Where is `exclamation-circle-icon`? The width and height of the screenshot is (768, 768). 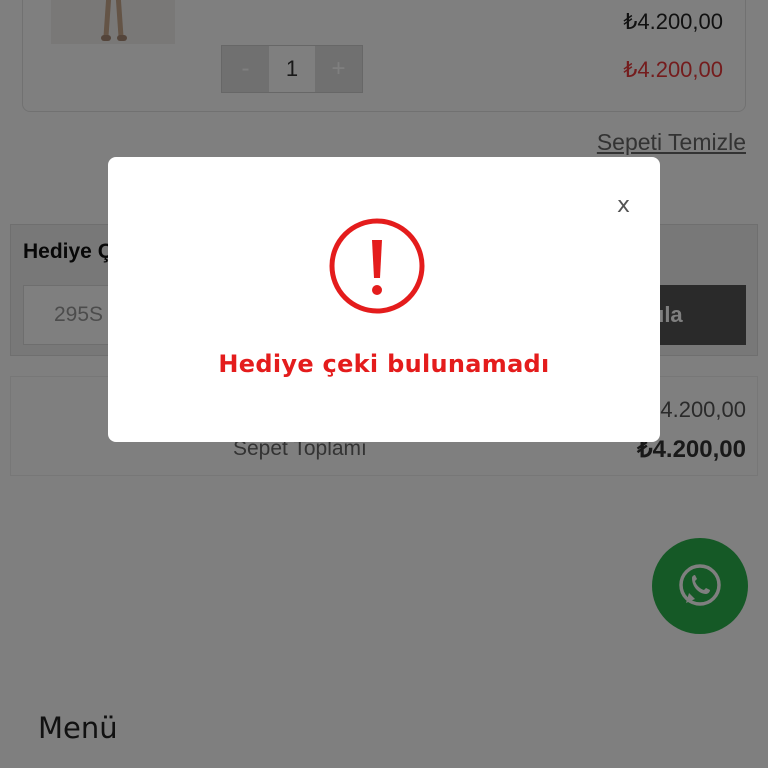
exclamation-circle-icon is located at coordinates (377, 266).